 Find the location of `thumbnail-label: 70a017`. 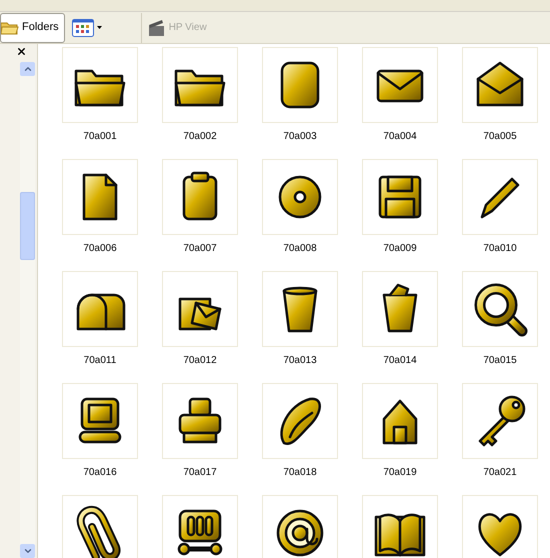

thumbnail-label: 70a017 is located at coordinates (200, 472).